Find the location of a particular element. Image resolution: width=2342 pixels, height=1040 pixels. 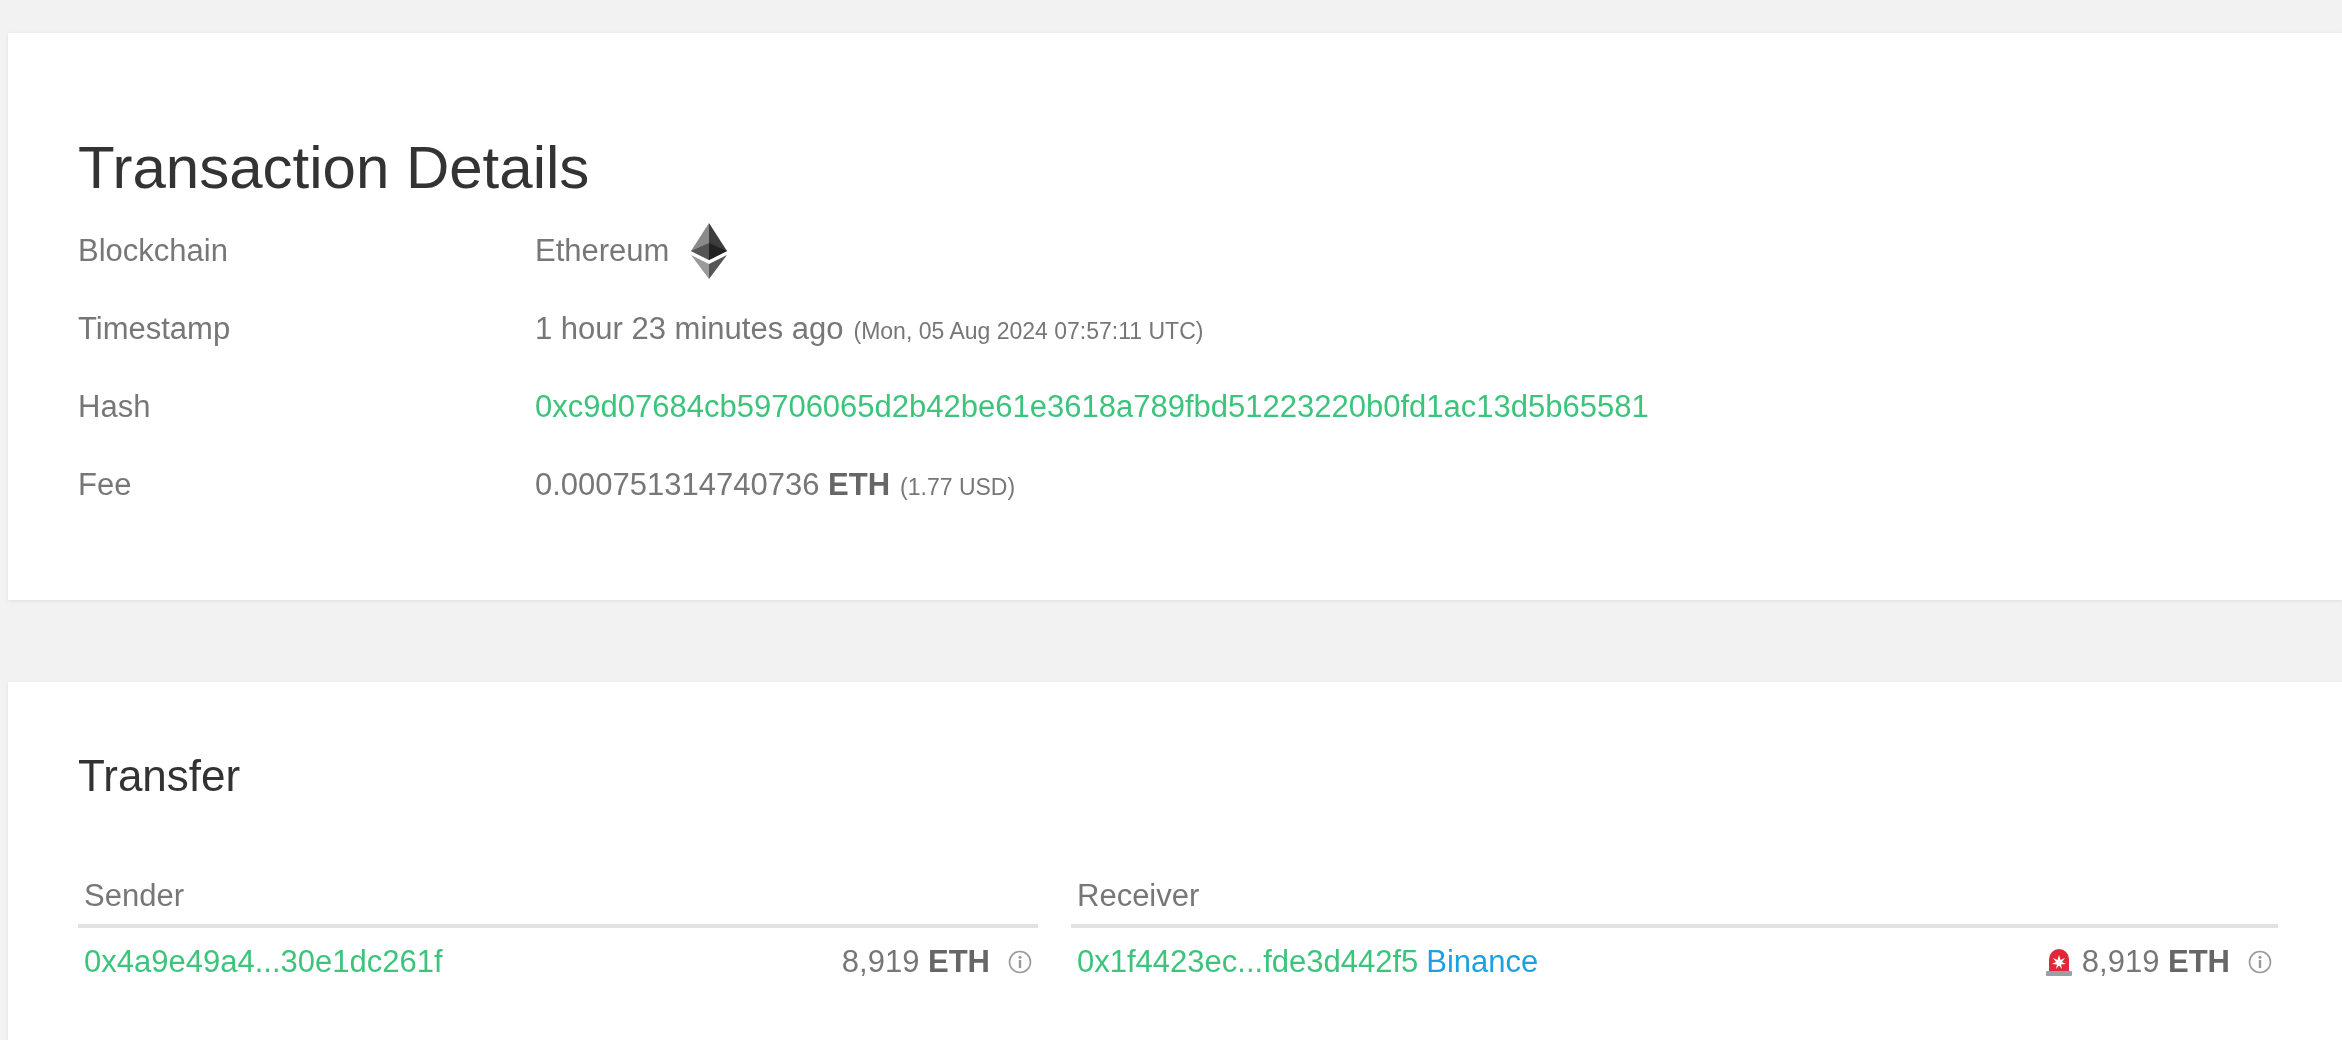

field-value: 0.000751314740736 ETH is located at coordinates (713, 485).